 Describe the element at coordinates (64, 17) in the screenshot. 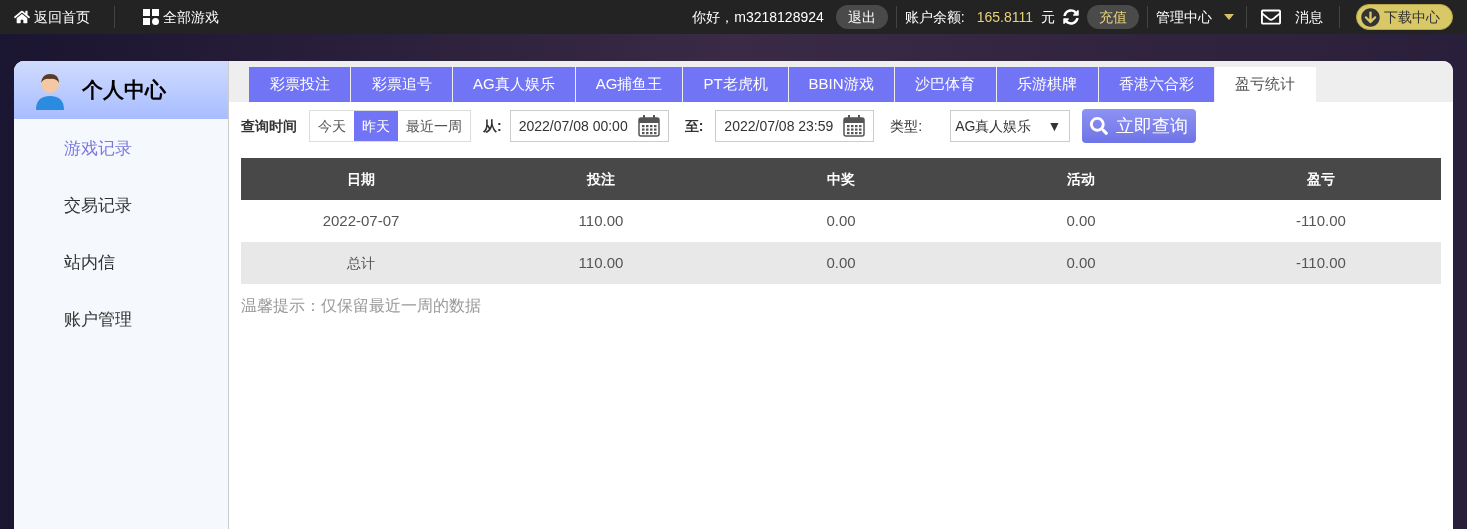

I see `home-link: 返回首页` at that location.